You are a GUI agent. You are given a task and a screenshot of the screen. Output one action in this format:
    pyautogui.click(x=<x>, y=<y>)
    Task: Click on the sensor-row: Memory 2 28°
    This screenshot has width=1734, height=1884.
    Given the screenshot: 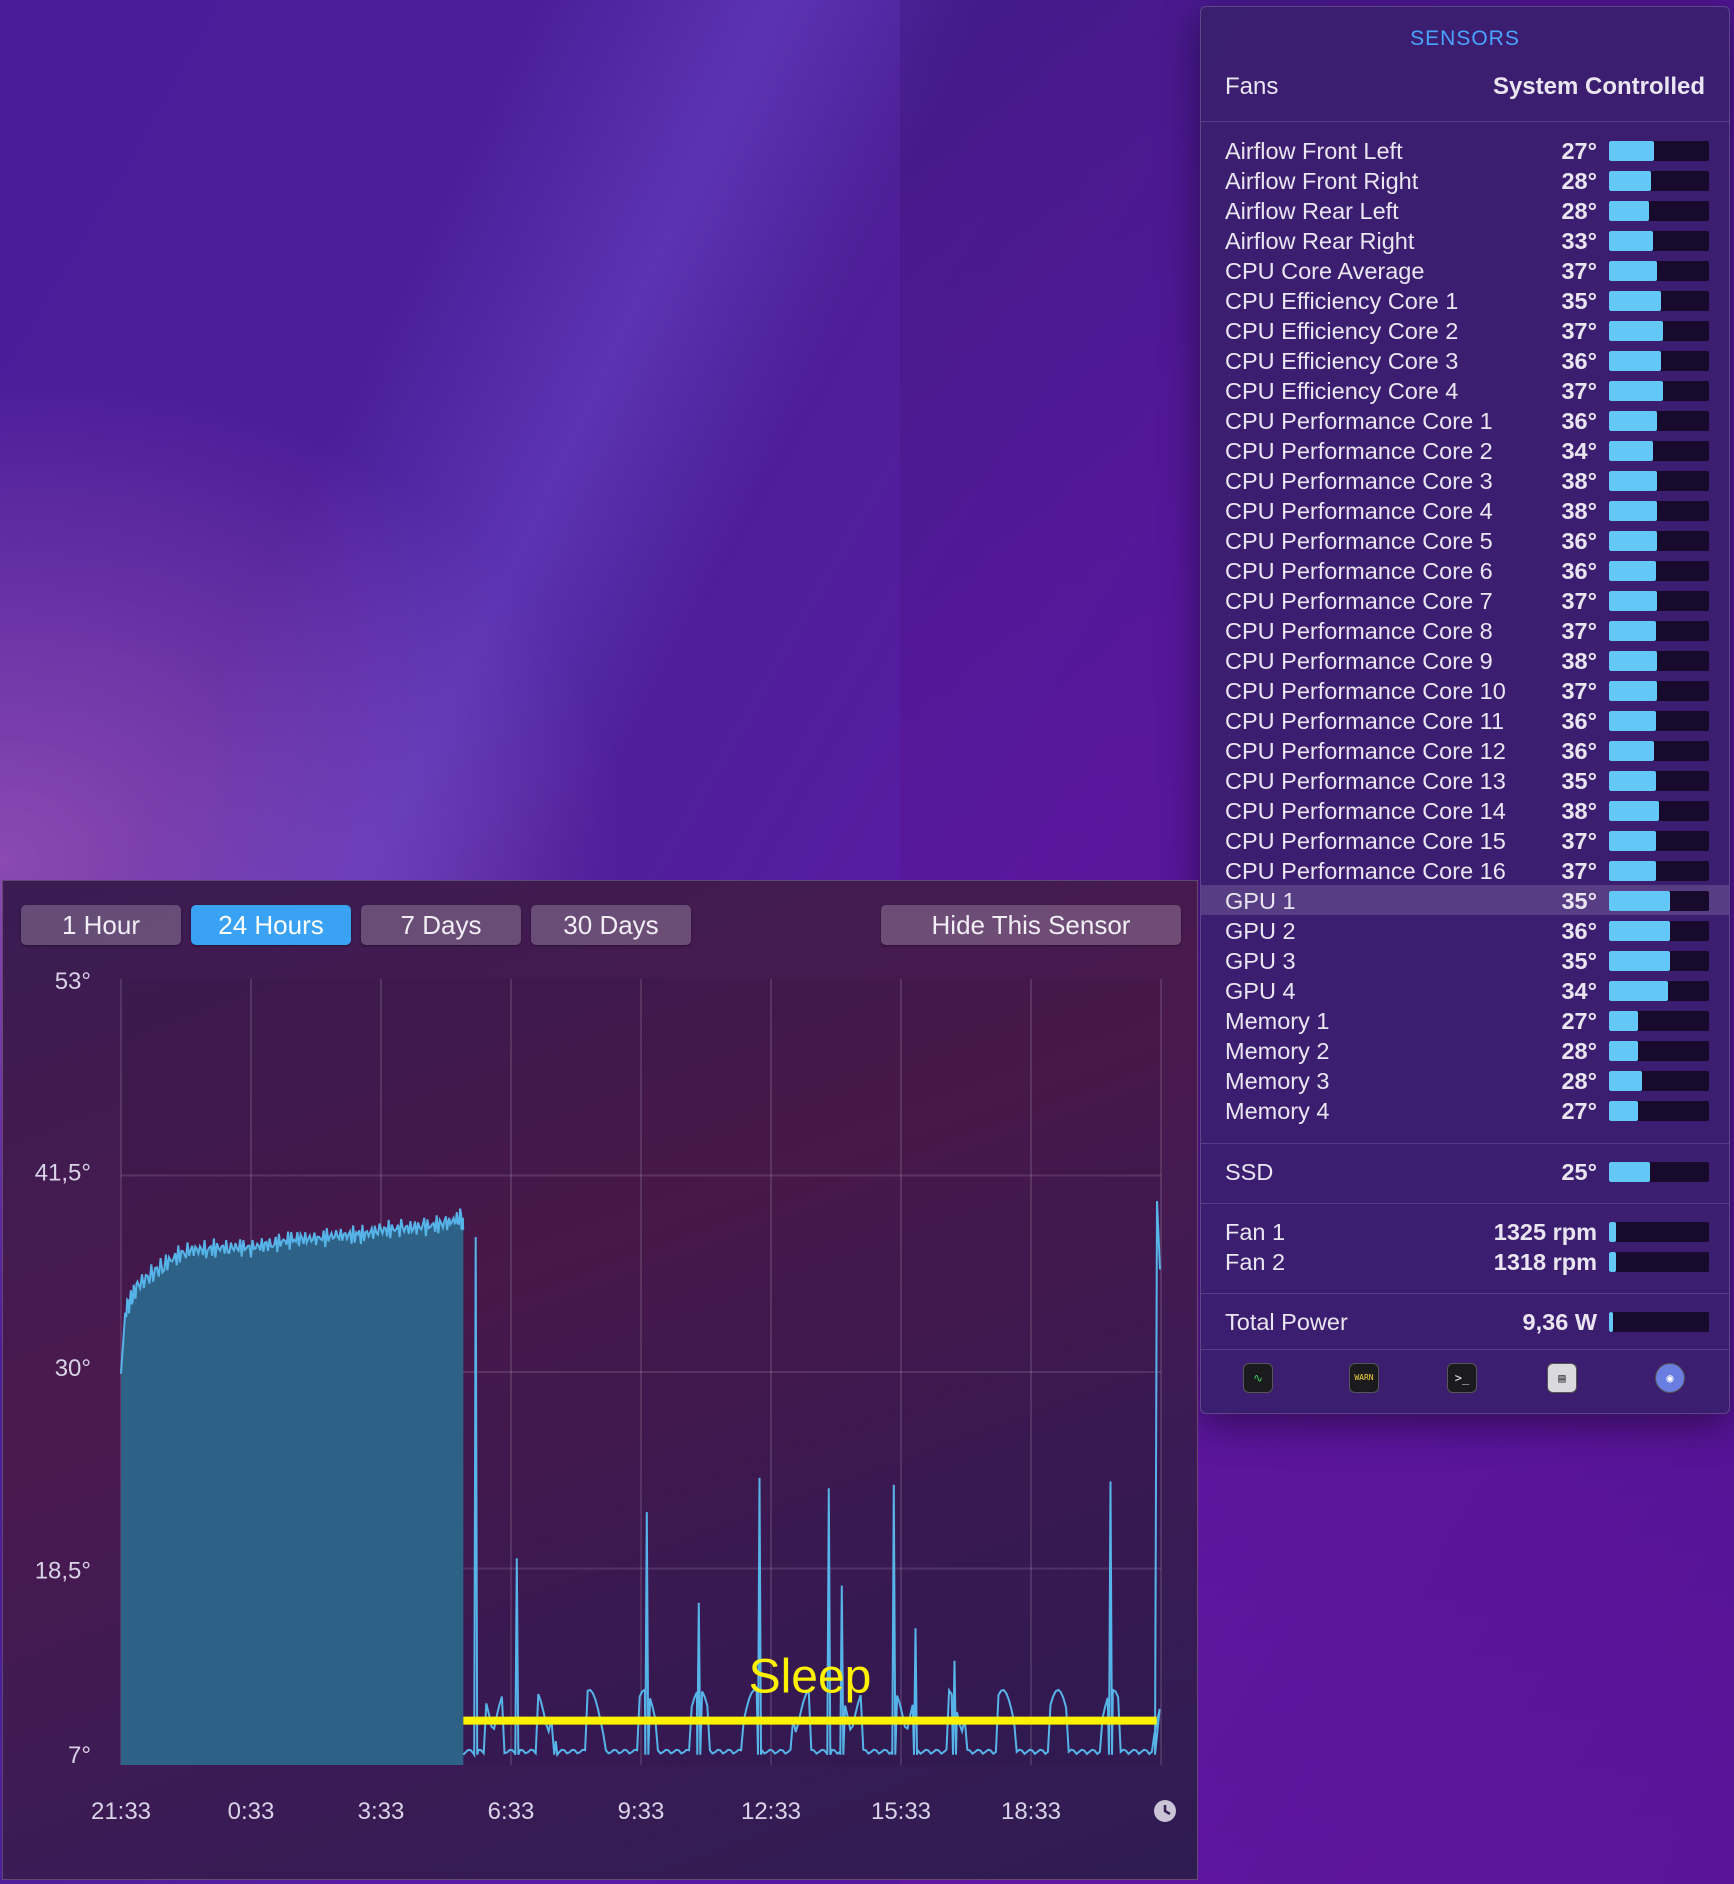 What is the action you would take?
    pyautogui.click(x=1465, y=1050)
    